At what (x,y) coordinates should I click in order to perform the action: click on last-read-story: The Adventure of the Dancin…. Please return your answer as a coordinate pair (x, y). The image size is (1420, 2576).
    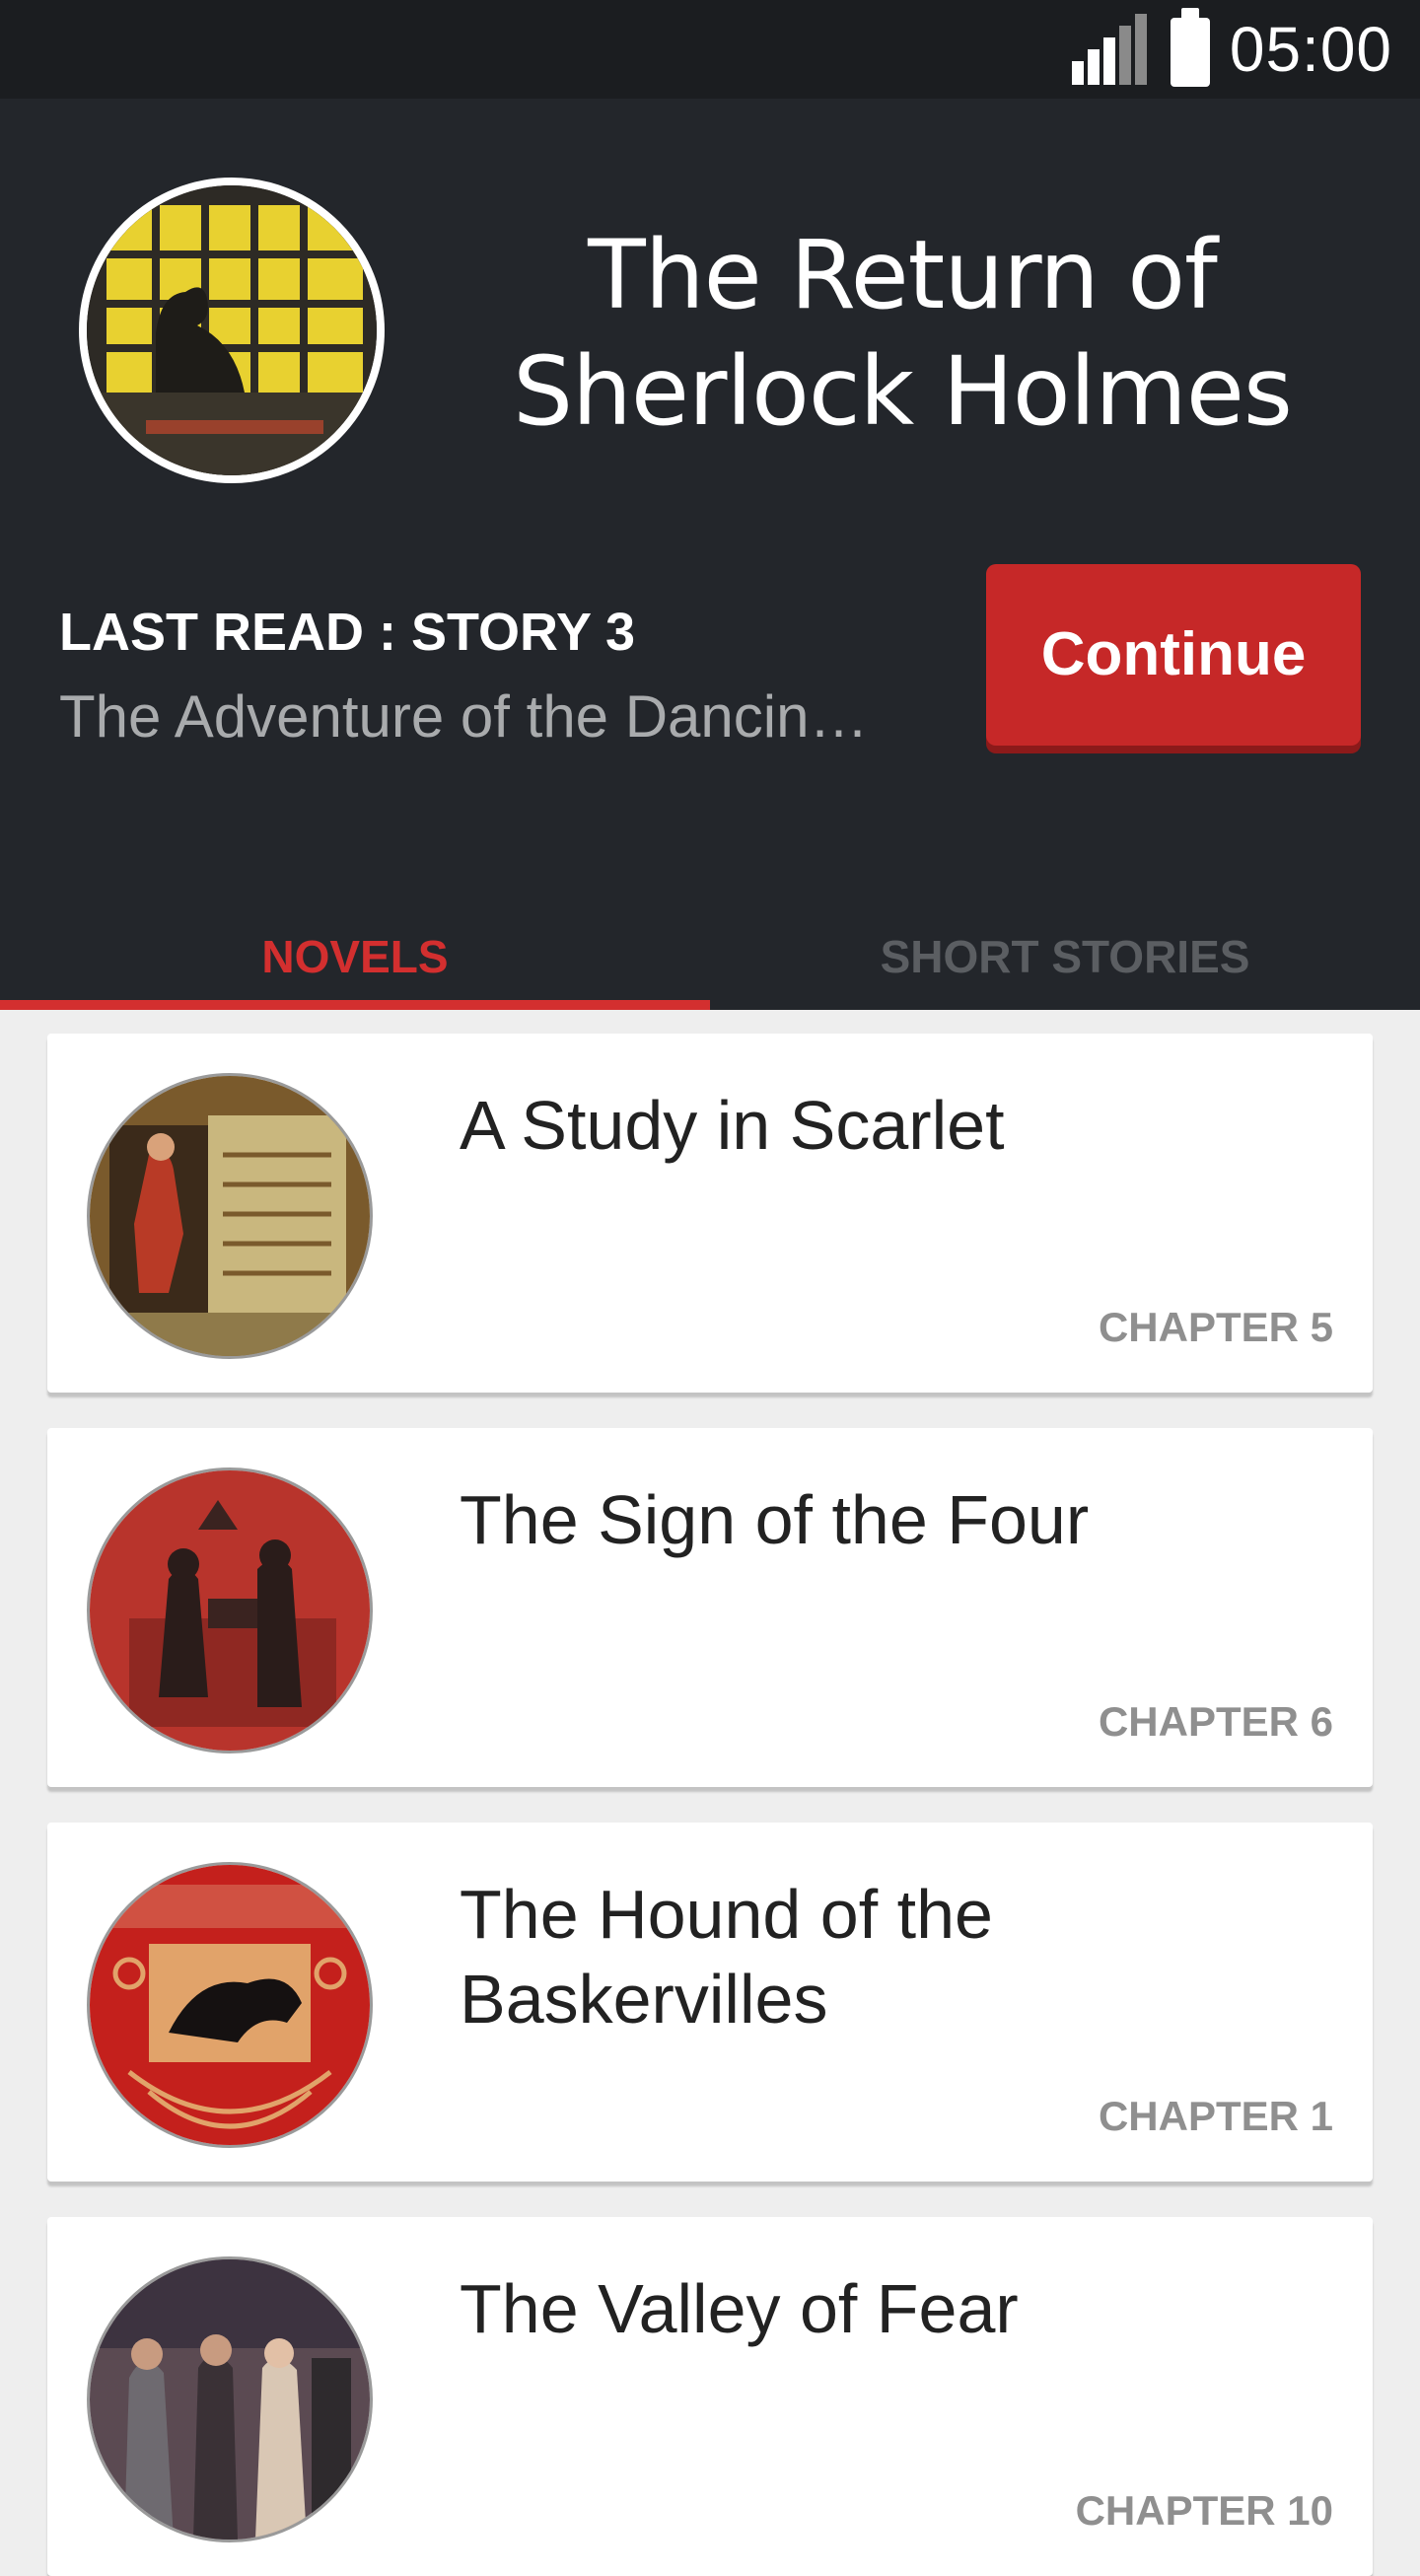
    Looking at the image, I should click on (464, 717).